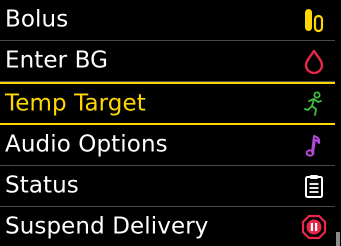 This screenshot has width=341, height=246. I want to click on menu-item-label: Suspend Delivery, so click(107, 225).